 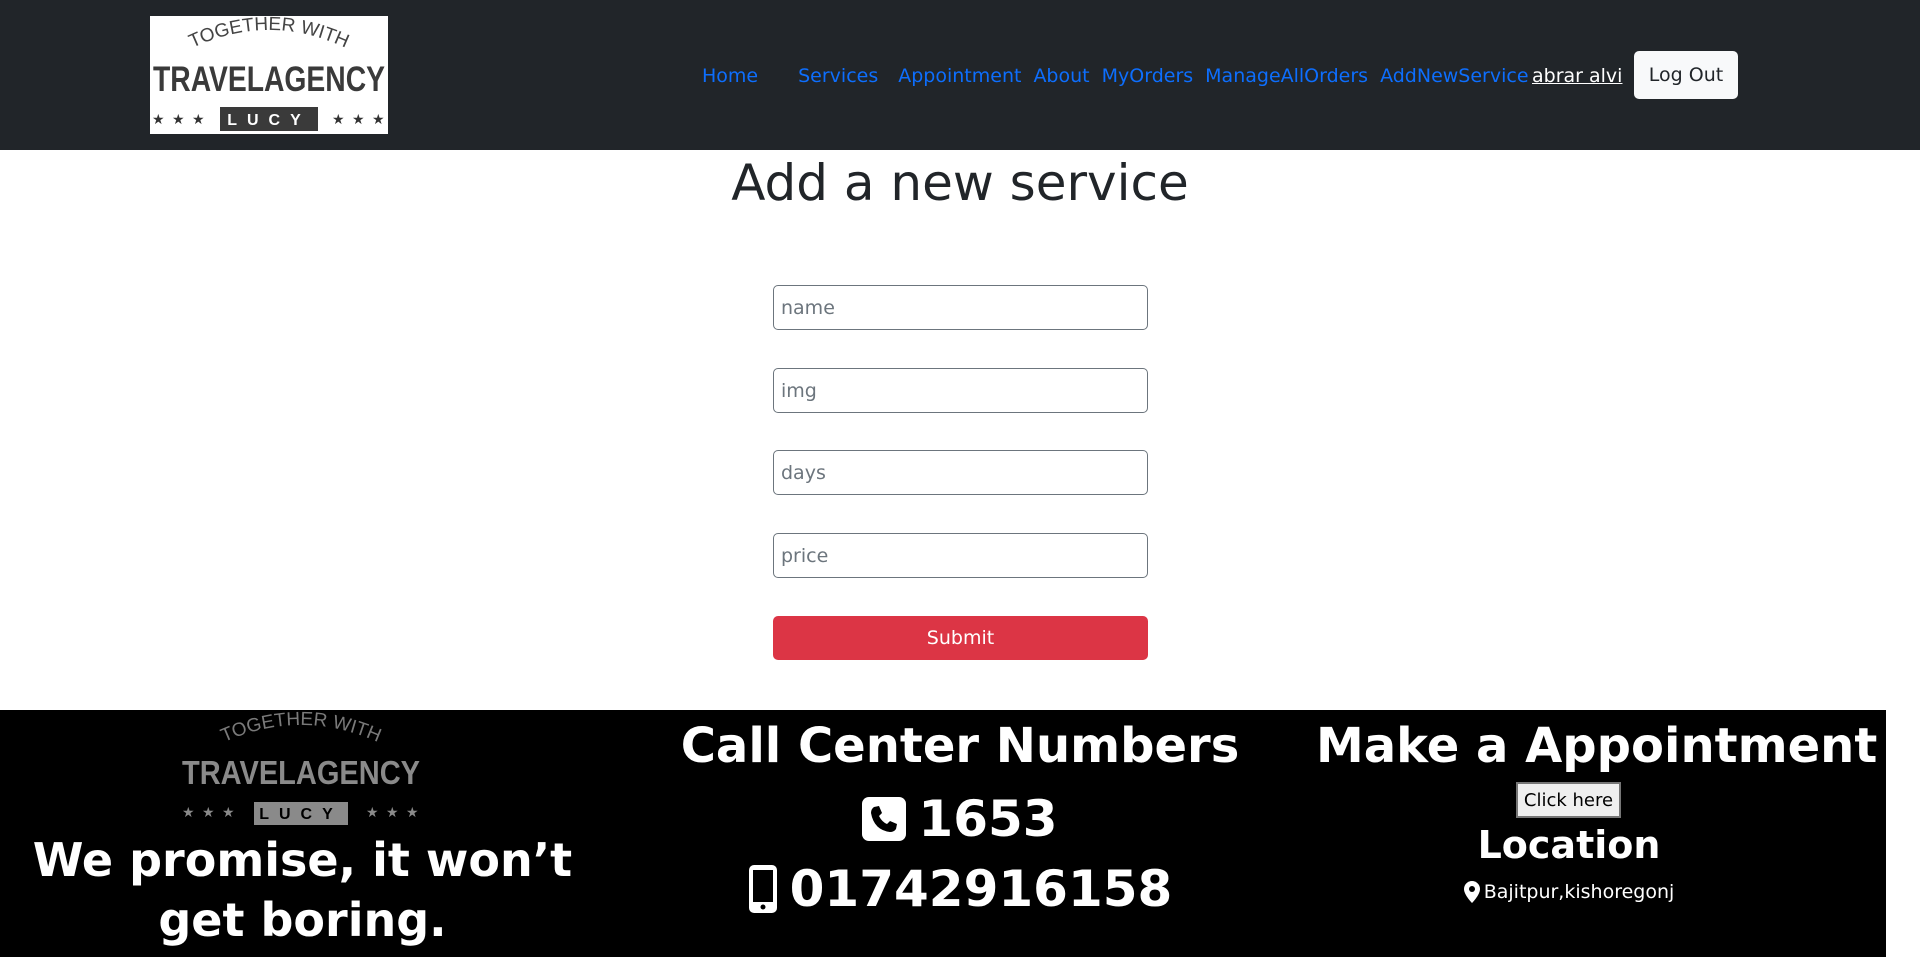 I want to click on location-text: Bajitpur,kishoregonj, so click(x=1579, y=892).